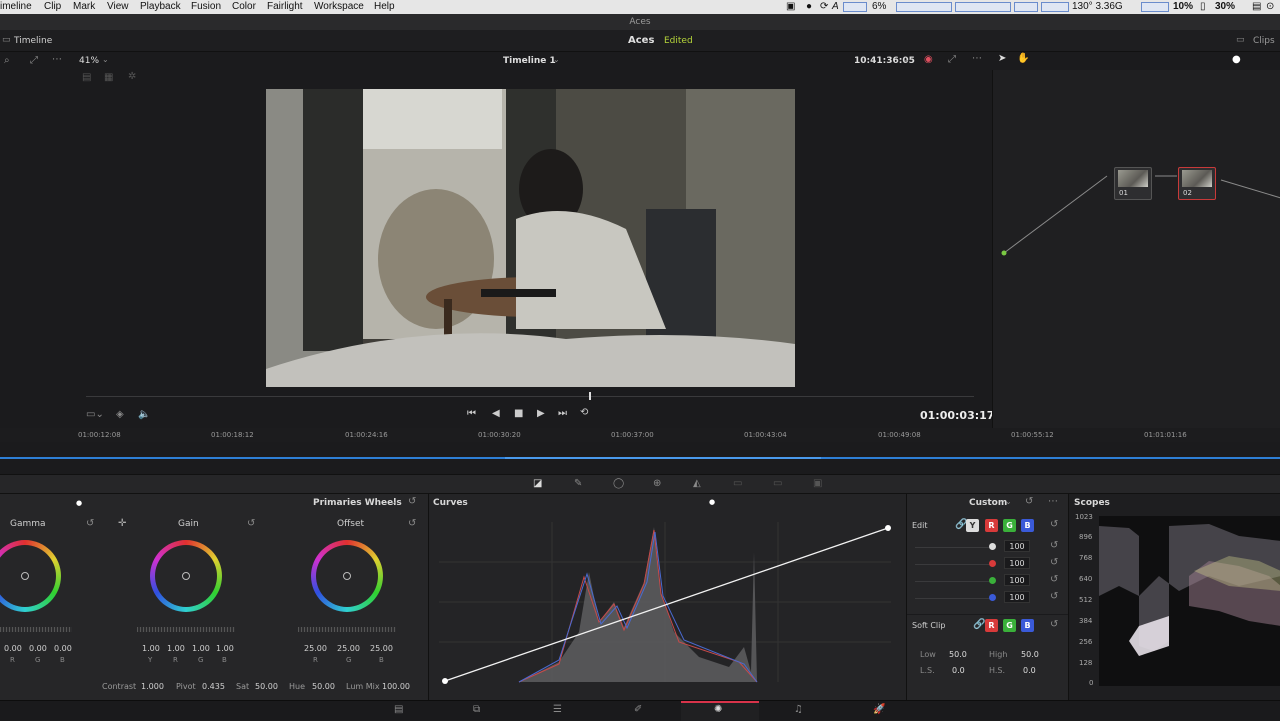  I want to click on gamma-master-slider, so click(36, 629).